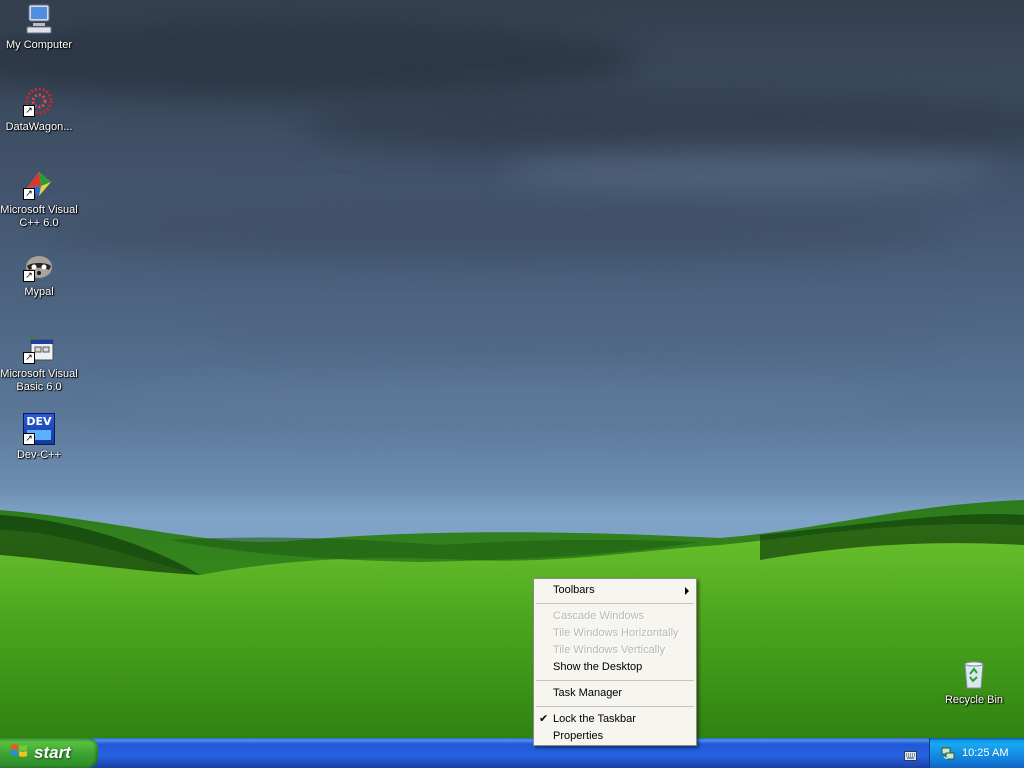 The image size is (1024, 768). What do you see at coordinates (687, 591) in the screenshot?
I see `submenu-arrow-icon` at bounding box center [687, 591].